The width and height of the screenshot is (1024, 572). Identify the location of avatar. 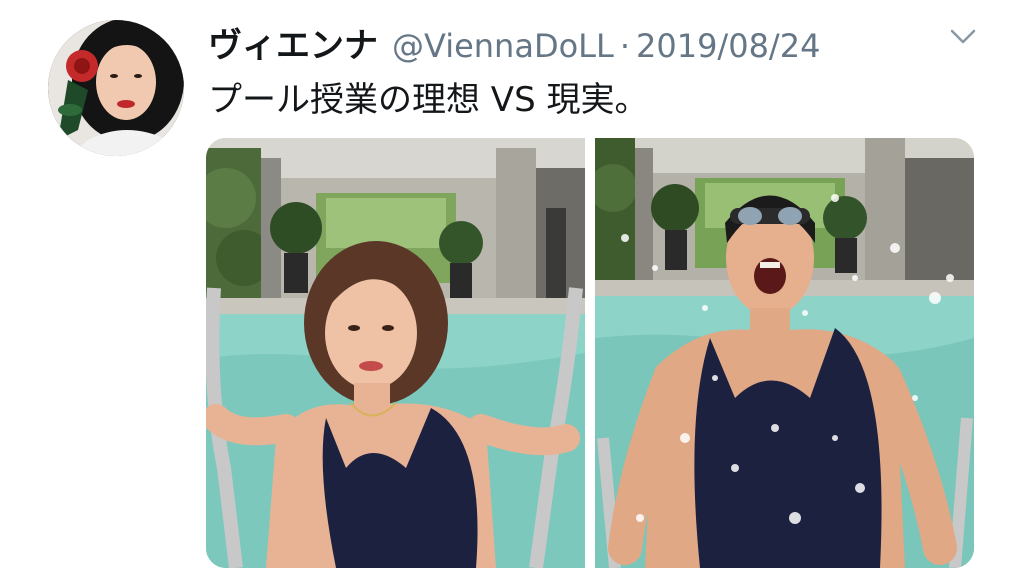
(116, 88).